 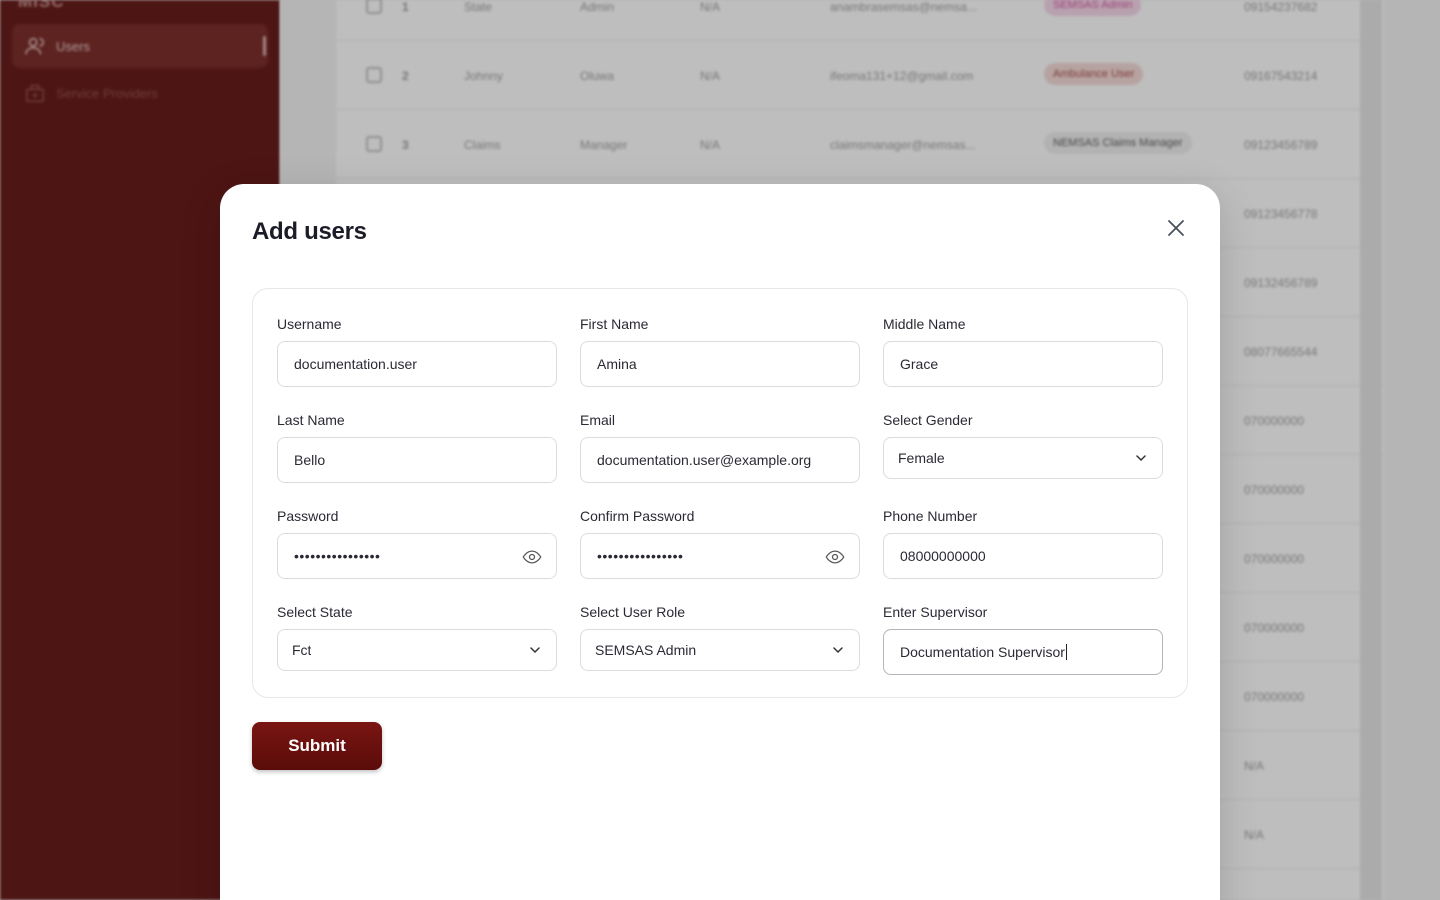 What do you see at coordinates (302, 650) in the screenshot?
I see `state-value: Fct` at bounding box center [302, 650].